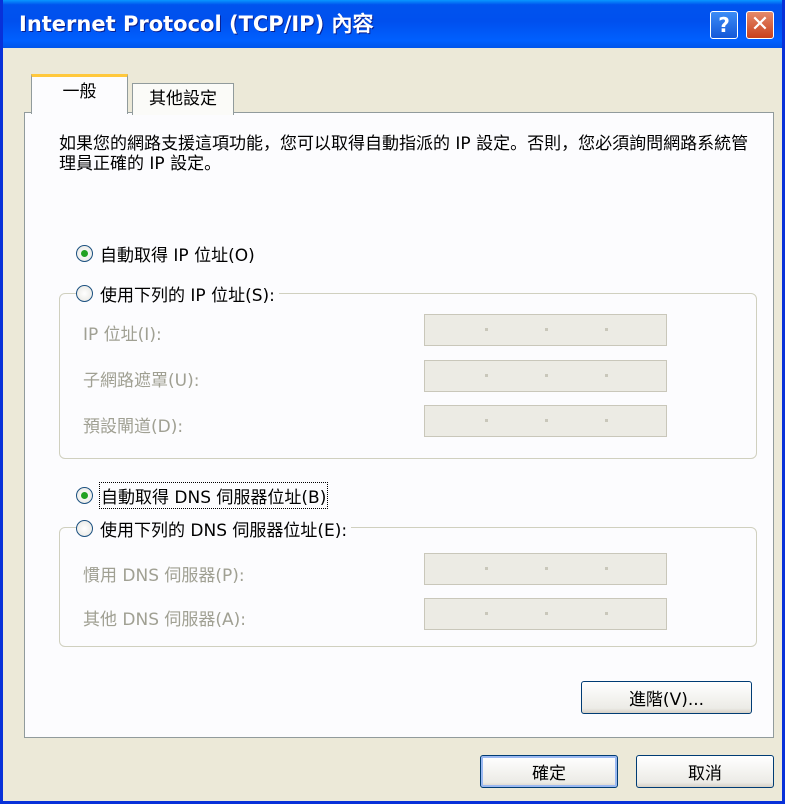  What do you see at coordinates (187, 296) in the screenshot?
I see `manual-ip-label: 使用下列的 IP 位址(S):` at bounding box center [187, 296].